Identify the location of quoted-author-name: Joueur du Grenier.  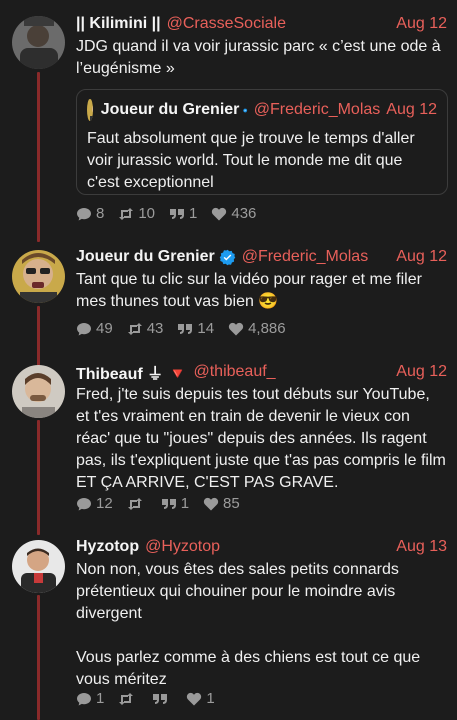
(170, 109).